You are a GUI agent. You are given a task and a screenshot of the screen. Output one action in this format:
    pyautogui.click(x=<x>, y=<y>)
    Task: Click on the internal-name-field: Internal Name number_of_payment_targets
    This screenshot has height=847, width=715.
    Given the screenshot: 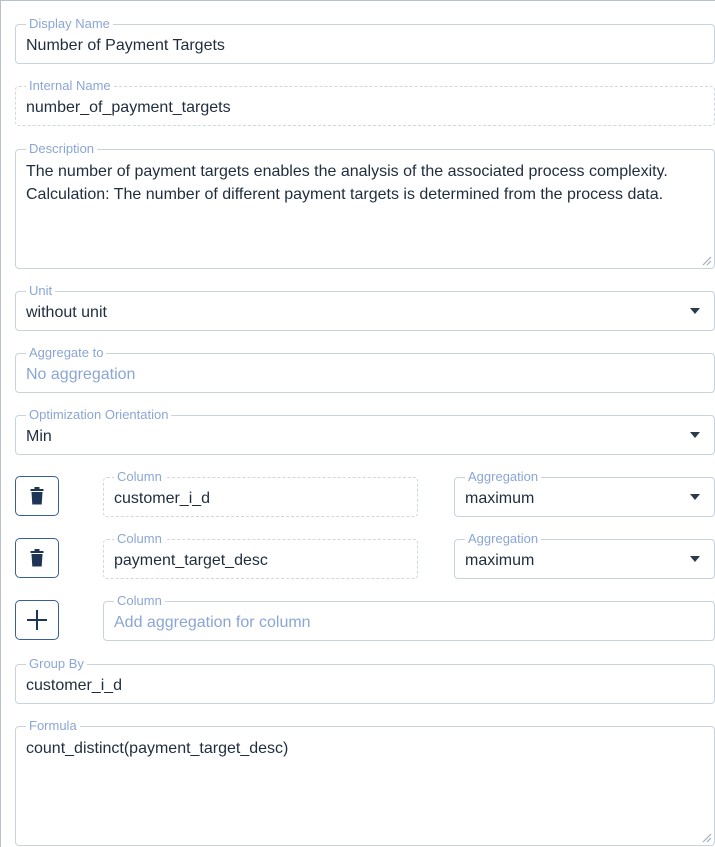 What is the action you would take?
    pyautogui.click(x=365, y=102)
    